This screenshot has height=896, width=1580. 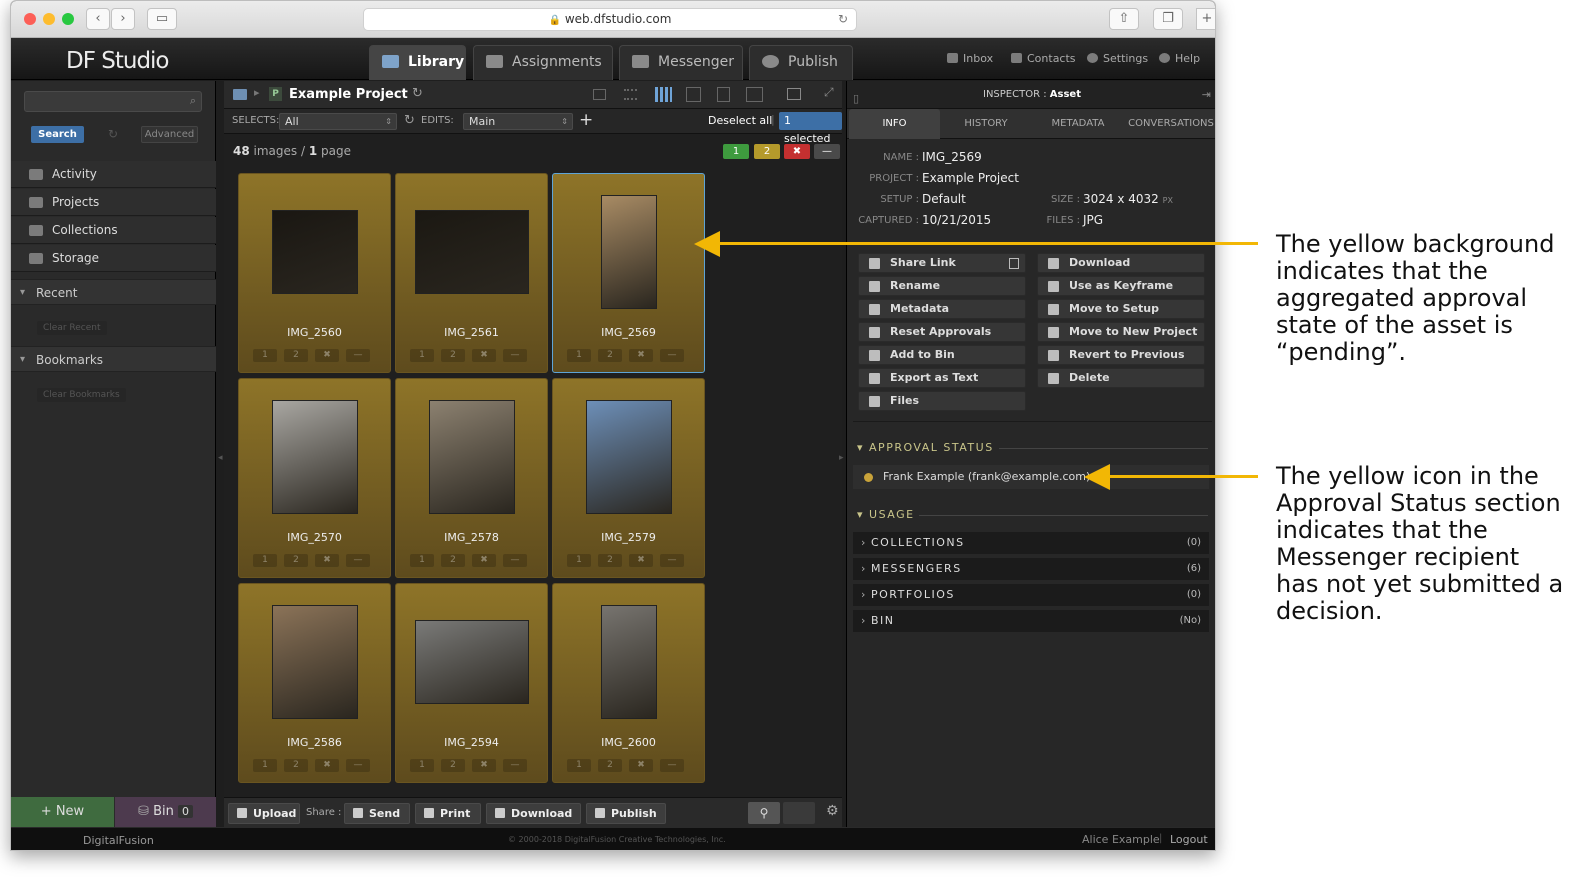 What do you see at coordinates (832, 811) in the screenshot?
I see `gear-icon: ⚙` at bounding box center [832, 811].